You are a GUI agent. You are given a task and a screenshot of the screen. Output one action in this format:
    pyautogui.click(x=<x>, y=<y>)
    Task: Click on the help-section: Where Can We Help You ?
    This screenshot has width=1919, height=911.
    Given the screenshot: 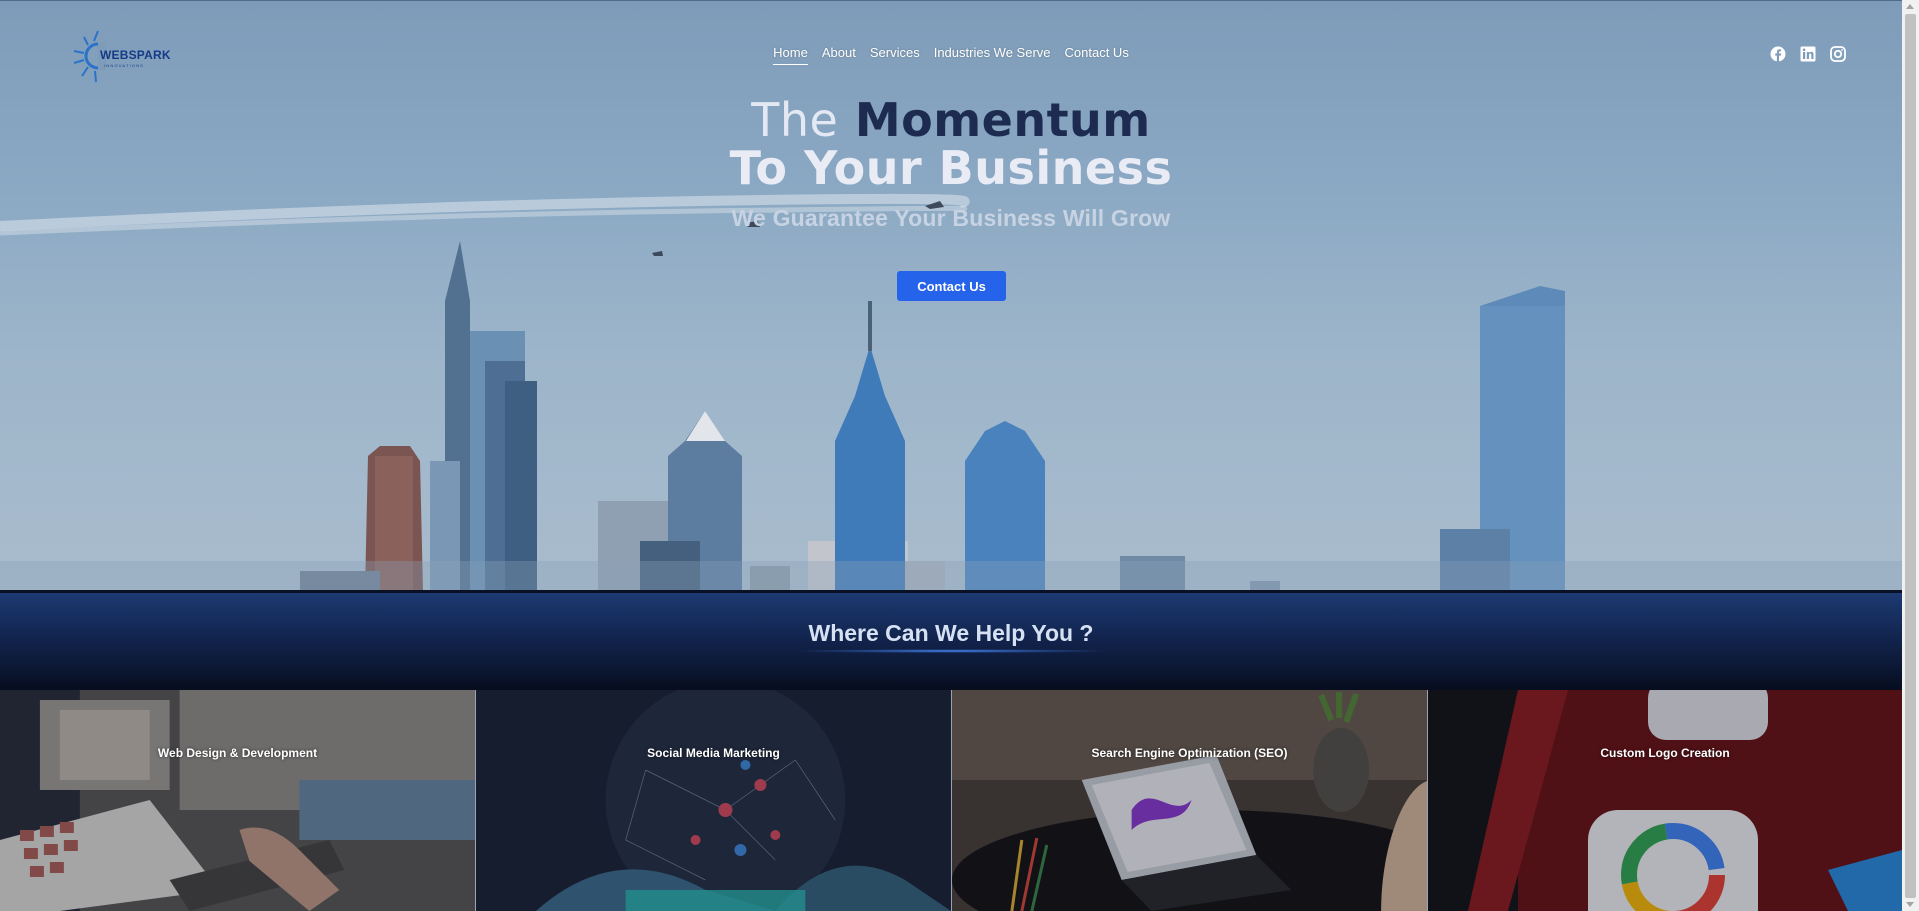 What is the action you would take?
    pyautogui.click(x=951, y=640)
    